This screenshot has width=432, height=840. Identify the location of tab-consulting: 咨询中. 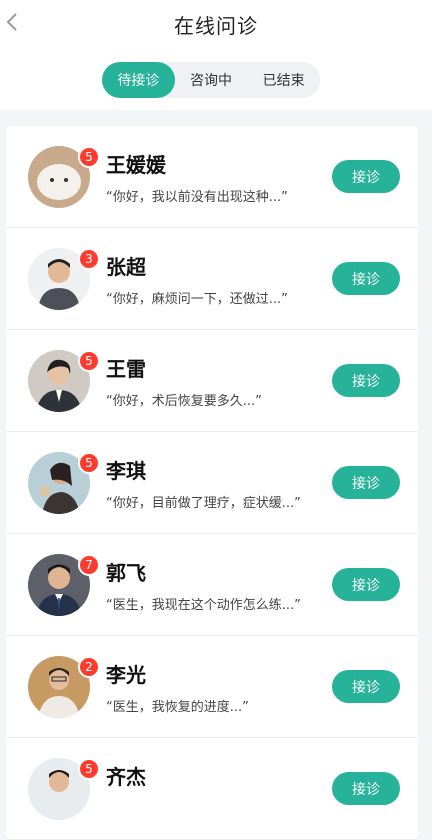
(211, 80).